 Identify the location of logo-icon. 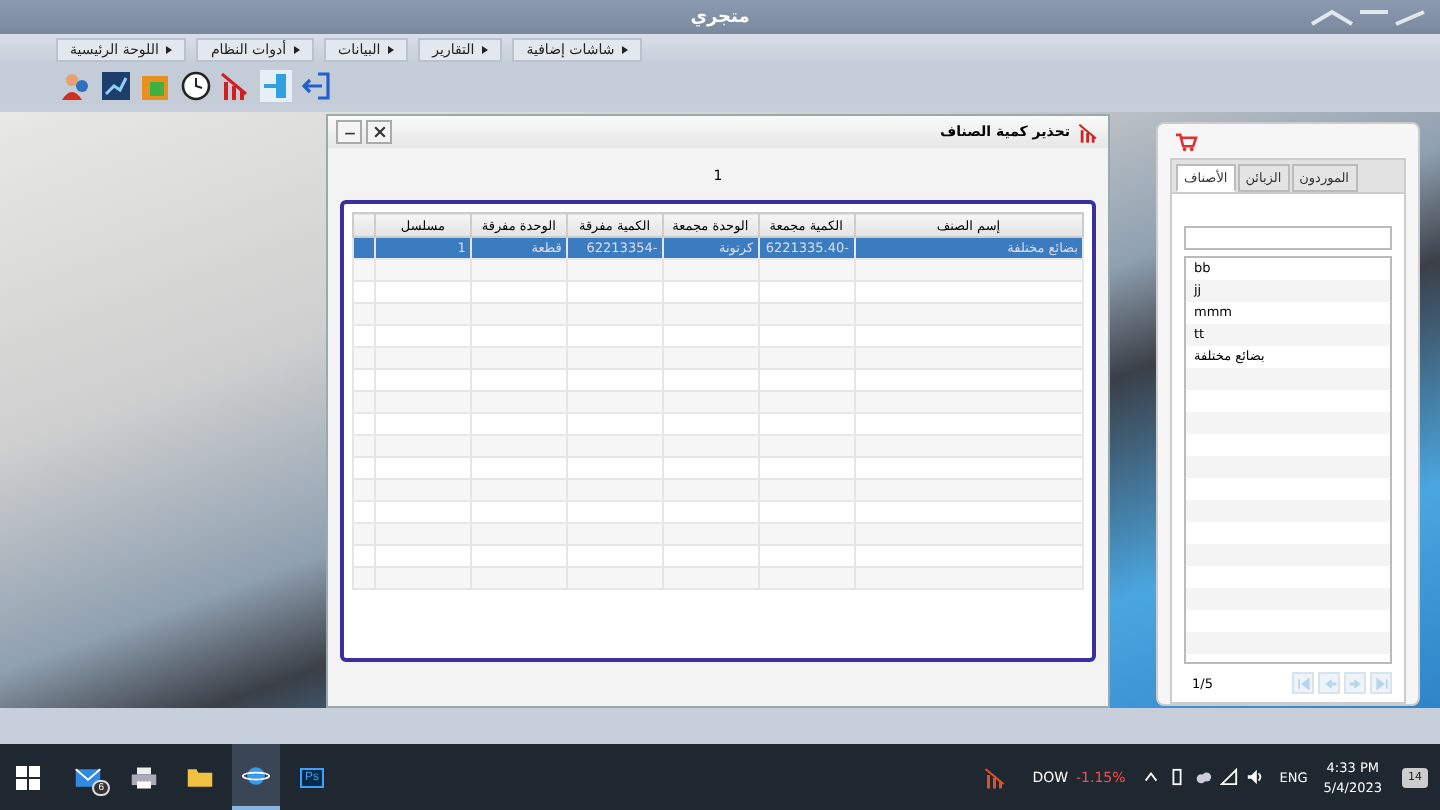
(1368, 18).